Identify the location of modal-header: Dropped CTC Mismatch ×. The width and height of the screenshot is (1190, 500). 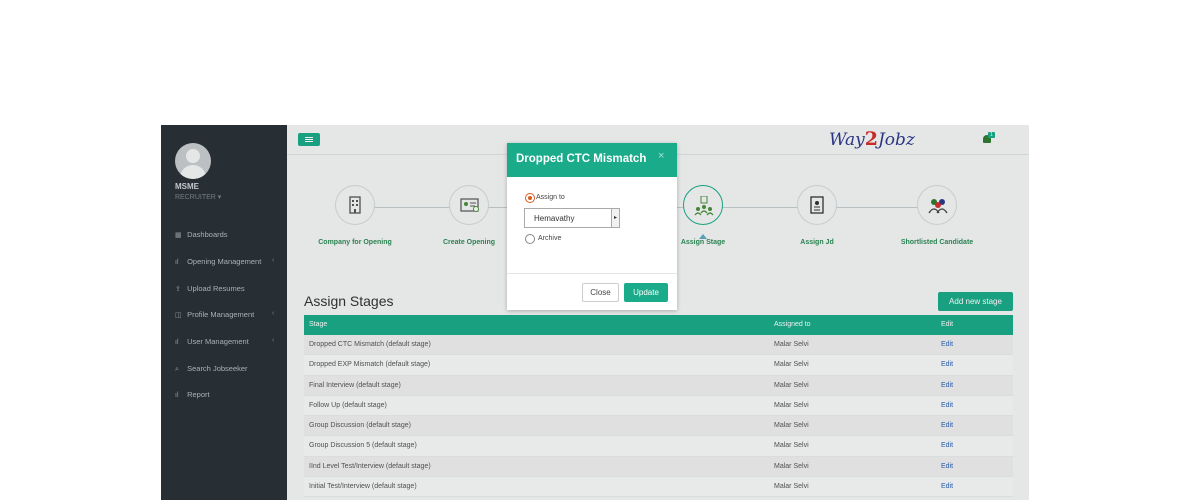
(592, 160).